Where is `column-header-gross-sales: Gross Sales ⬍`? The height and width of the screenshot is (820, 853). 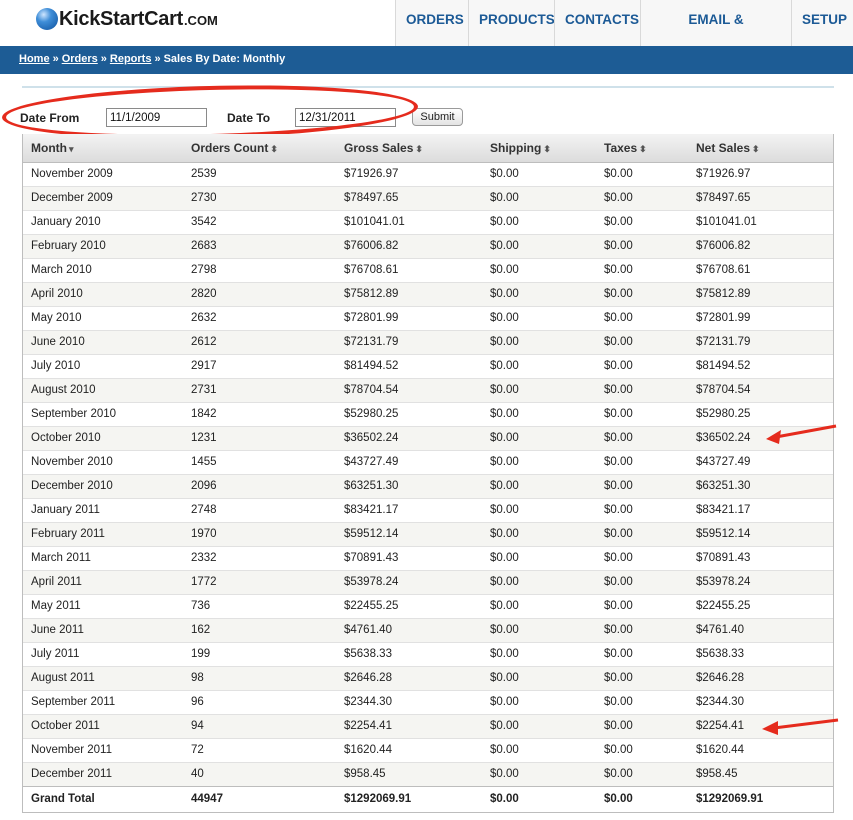 column-header-gross-sales: Gross Sales ⬍ is located at coordinates (409, 148).